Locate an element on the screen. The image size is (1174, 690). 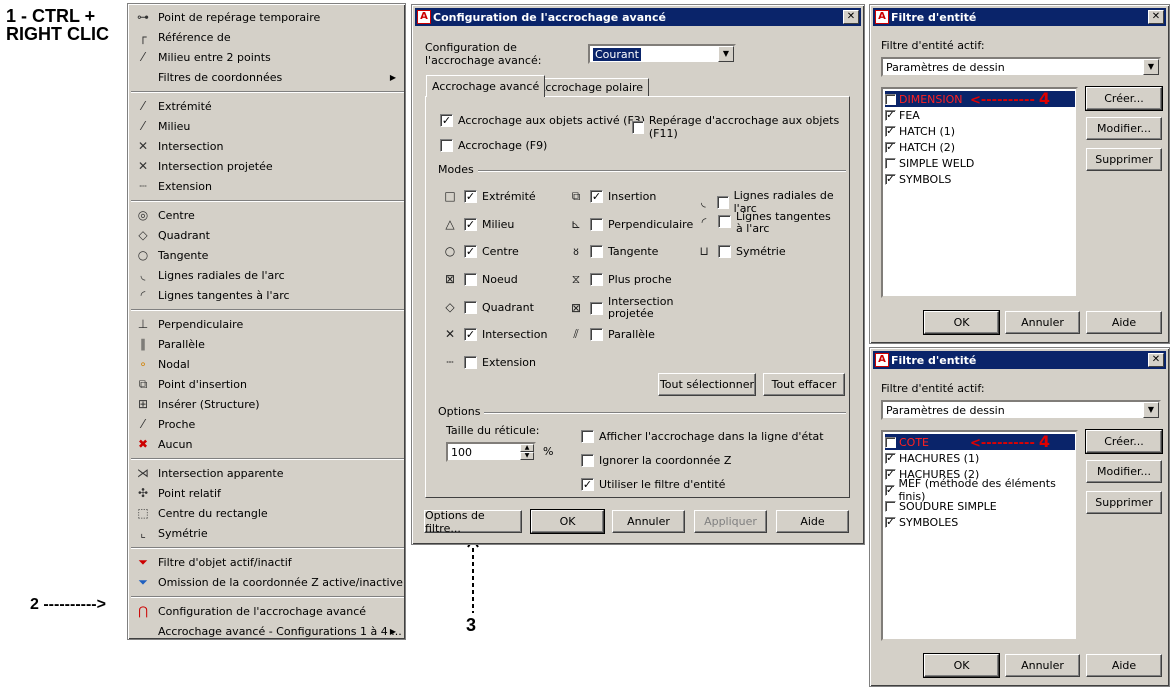
menu-item-snap-config: ⋂ Configuration de l'accrochage avancé is located at coordinates (267, 611).